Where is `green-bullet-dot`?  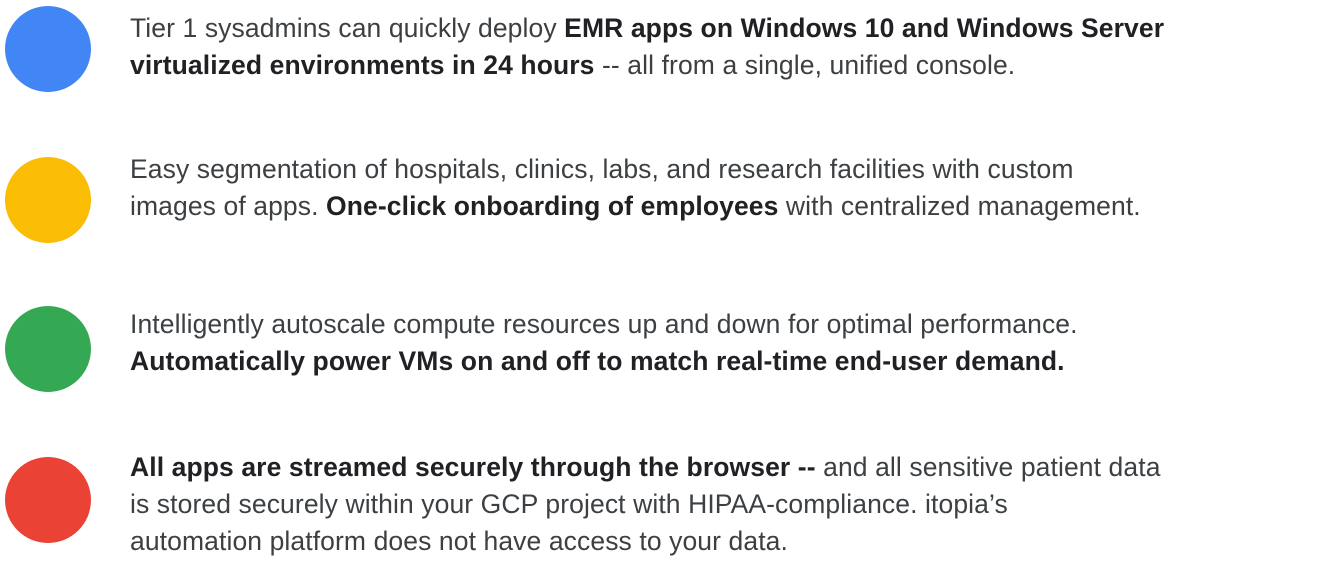
green-bullet-dot is located at coordinates (48, 349).